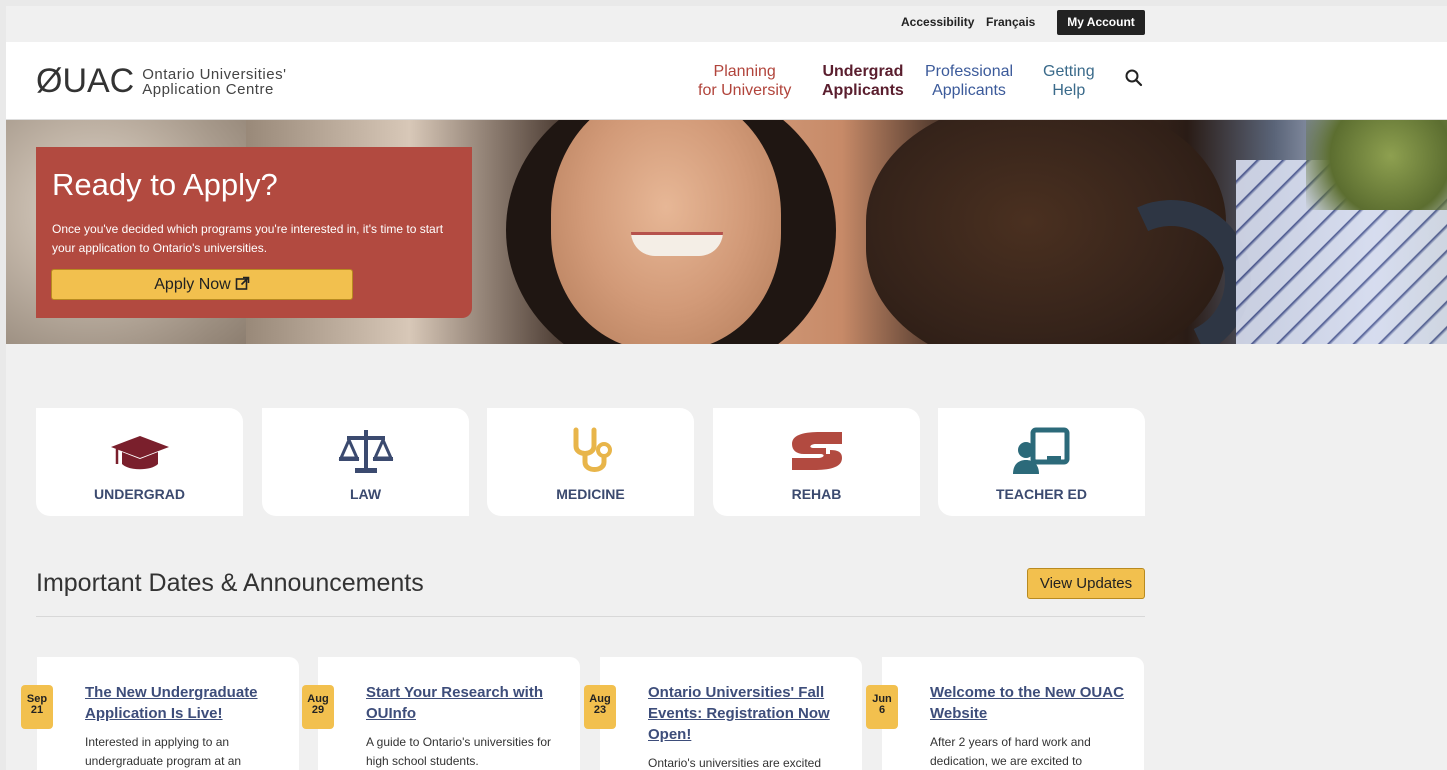  What do you see at coordinates (230, 583) in the screenshot?
I see `announcements-heading: Important Dates & Announcements` at bounding box center [230, 583].